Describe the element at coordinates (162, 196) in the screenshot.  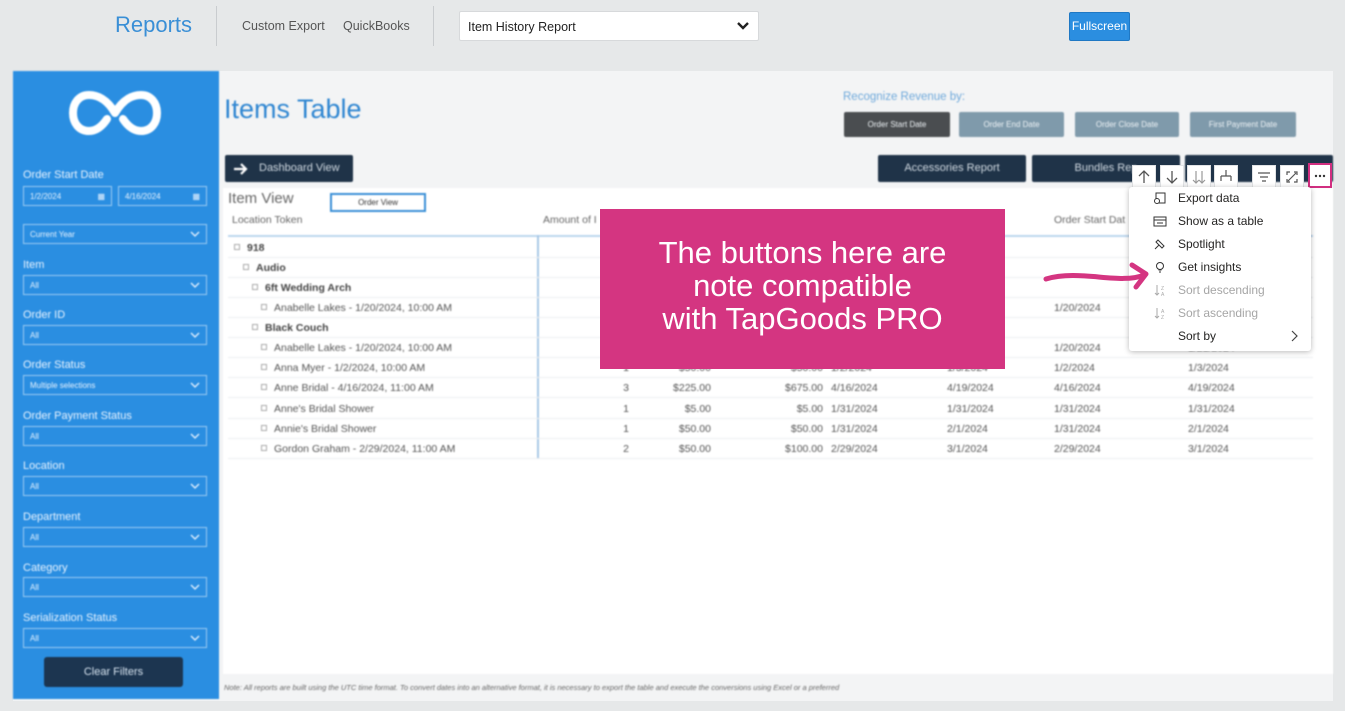
I see `end-date-input: 4/16/2024 ▦` at that location.